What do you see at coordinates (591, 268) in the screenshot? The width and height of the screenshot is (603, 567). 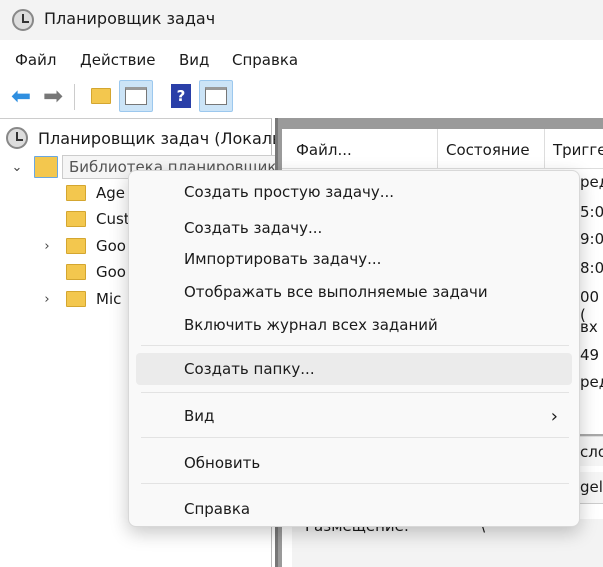 I see `table-cell: 8:00` at bounding box center [591, 268].